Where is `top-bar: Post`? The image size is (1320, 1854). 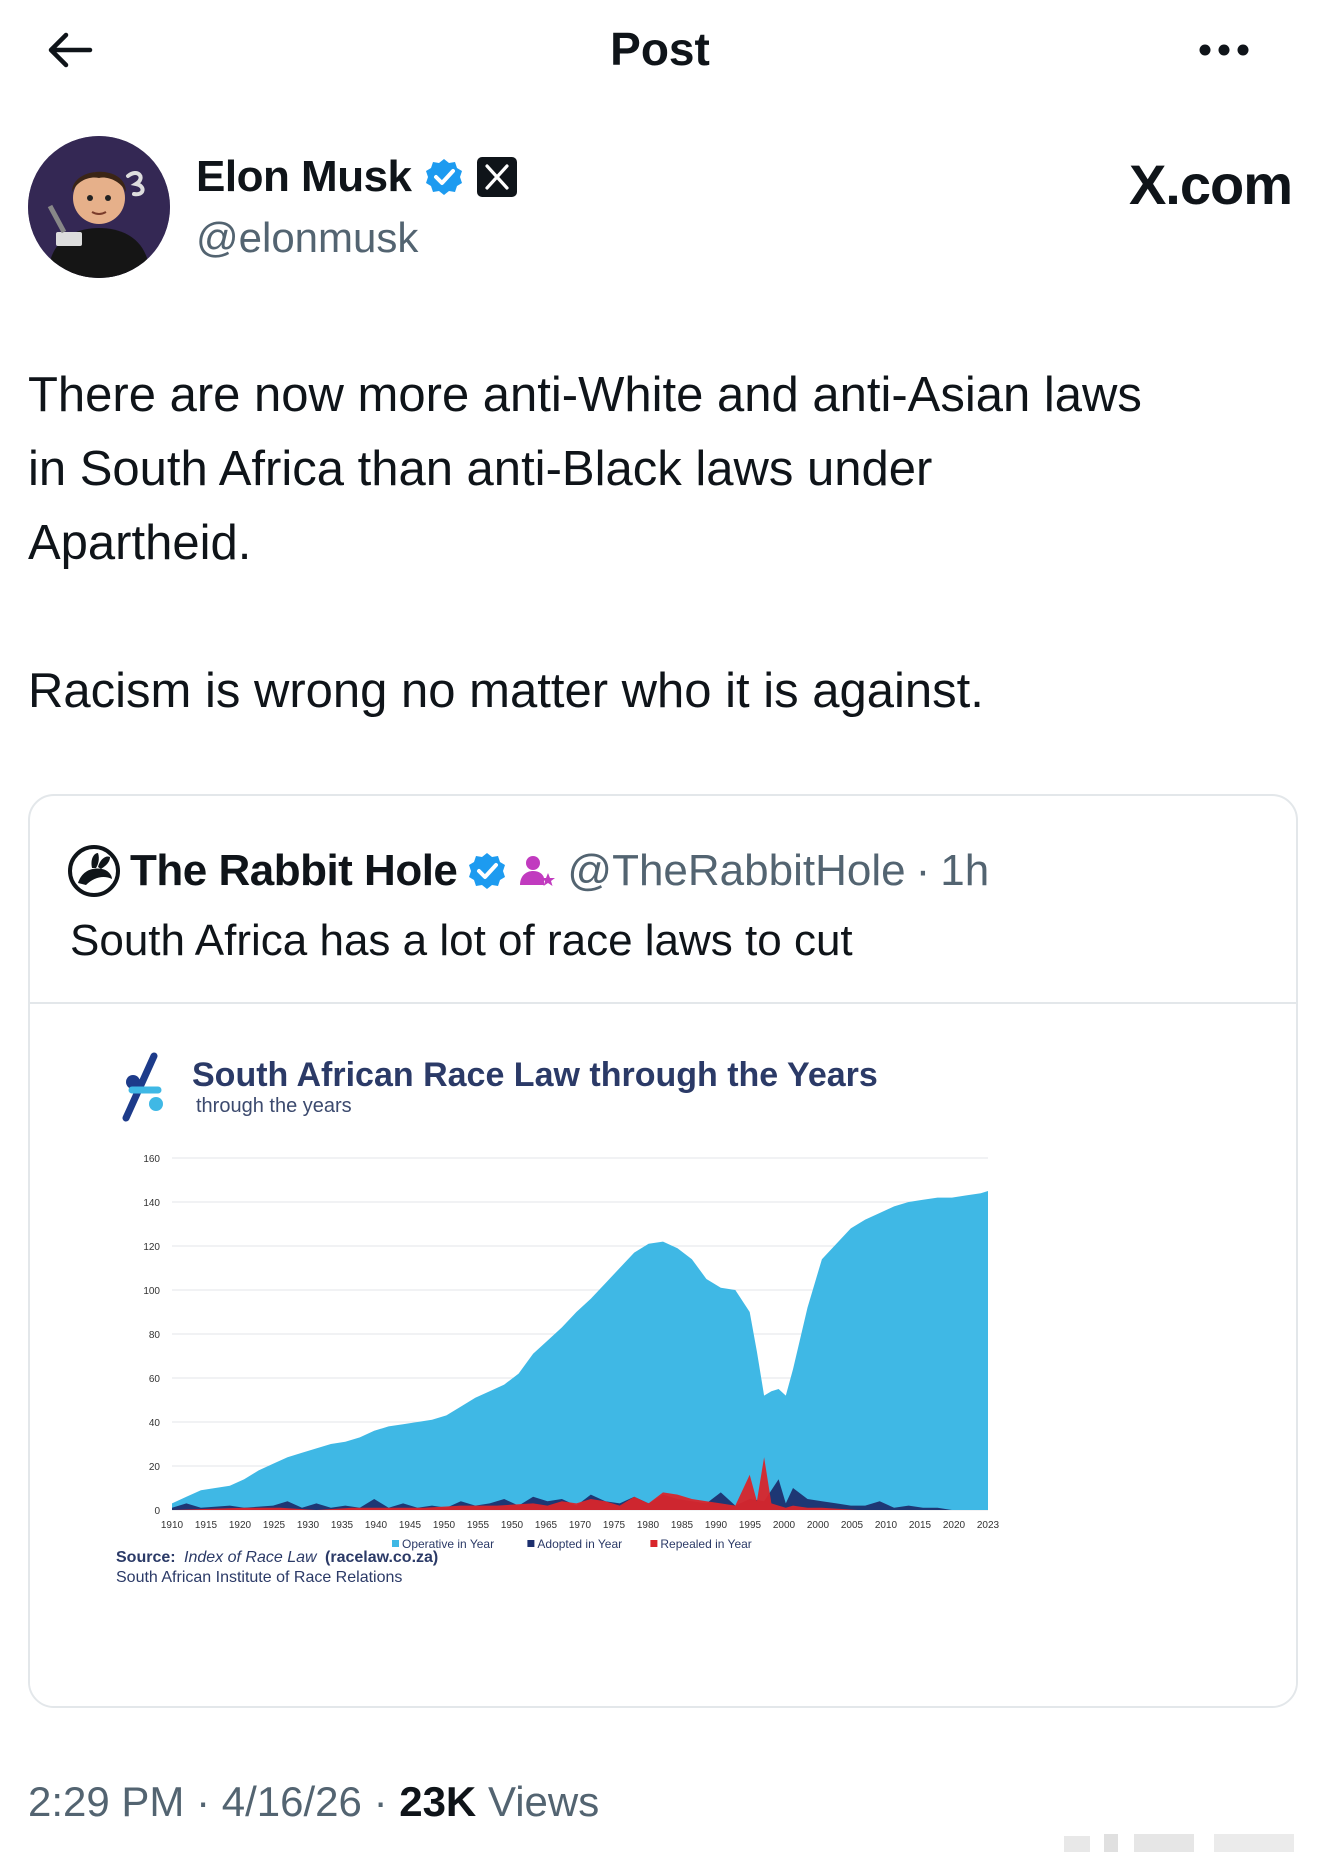 top-bar: Post is located at coordinates (660, 50).